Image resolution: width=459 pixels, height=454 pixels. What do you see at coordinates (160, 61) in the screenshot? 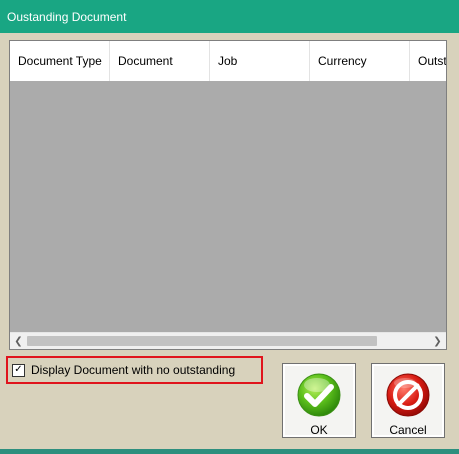
I see `column-header-document: Document` at bounding box center [160, 61].